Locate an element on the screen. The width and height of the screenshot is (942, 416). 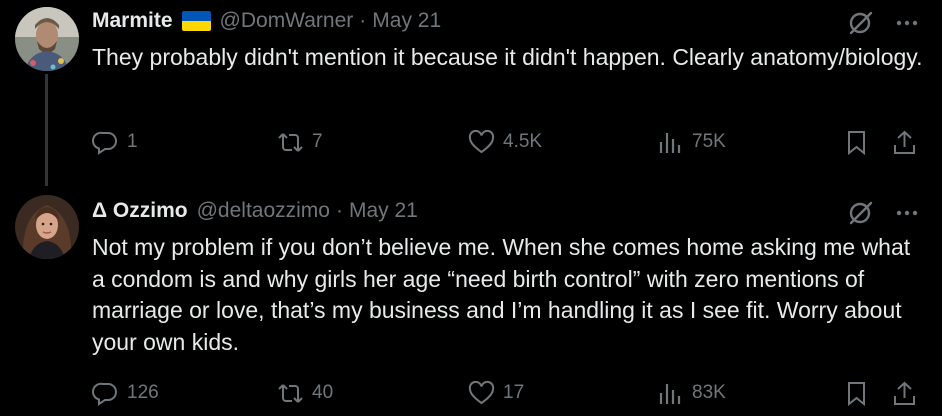
views-button: 83K is located at coordinates (691, 393).